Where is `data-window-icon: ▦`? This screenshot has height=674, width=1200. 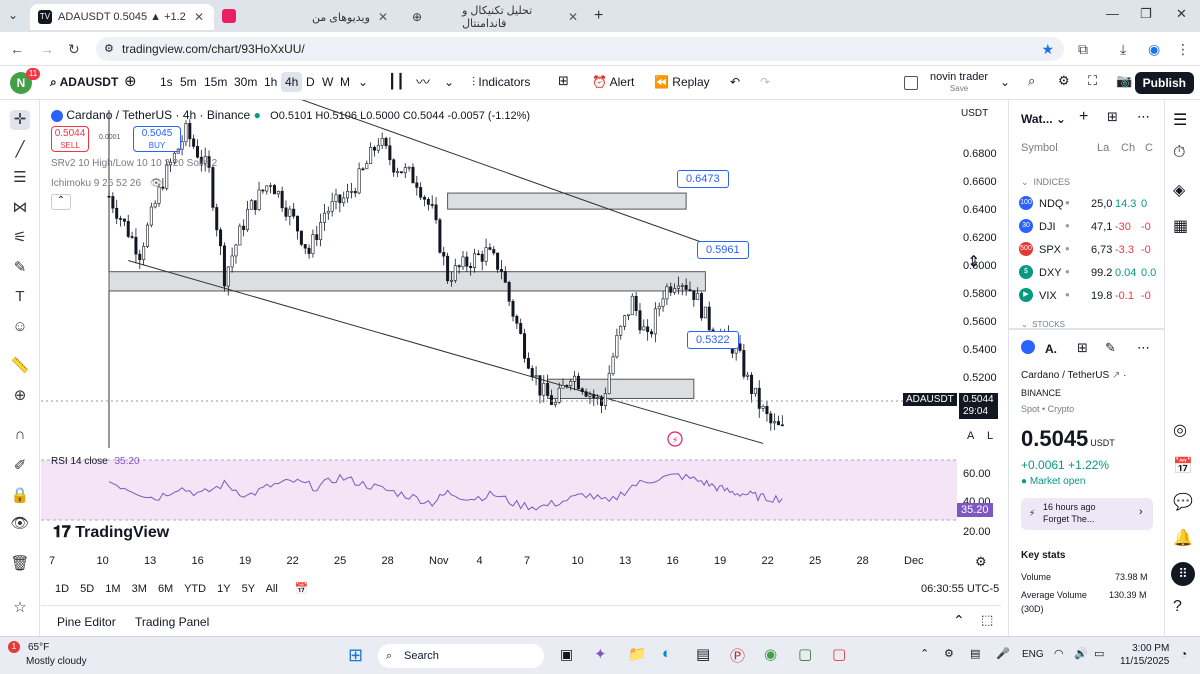 data-window-icon: ▦ is located at coordinates (1180, 226).